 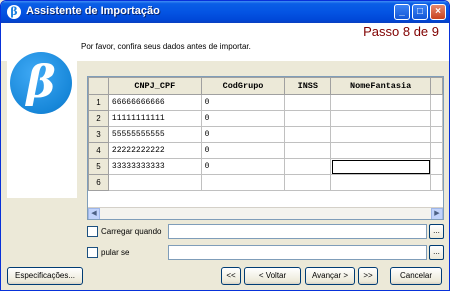 I want to click on close-button: ×, so click(x=438, y=12).